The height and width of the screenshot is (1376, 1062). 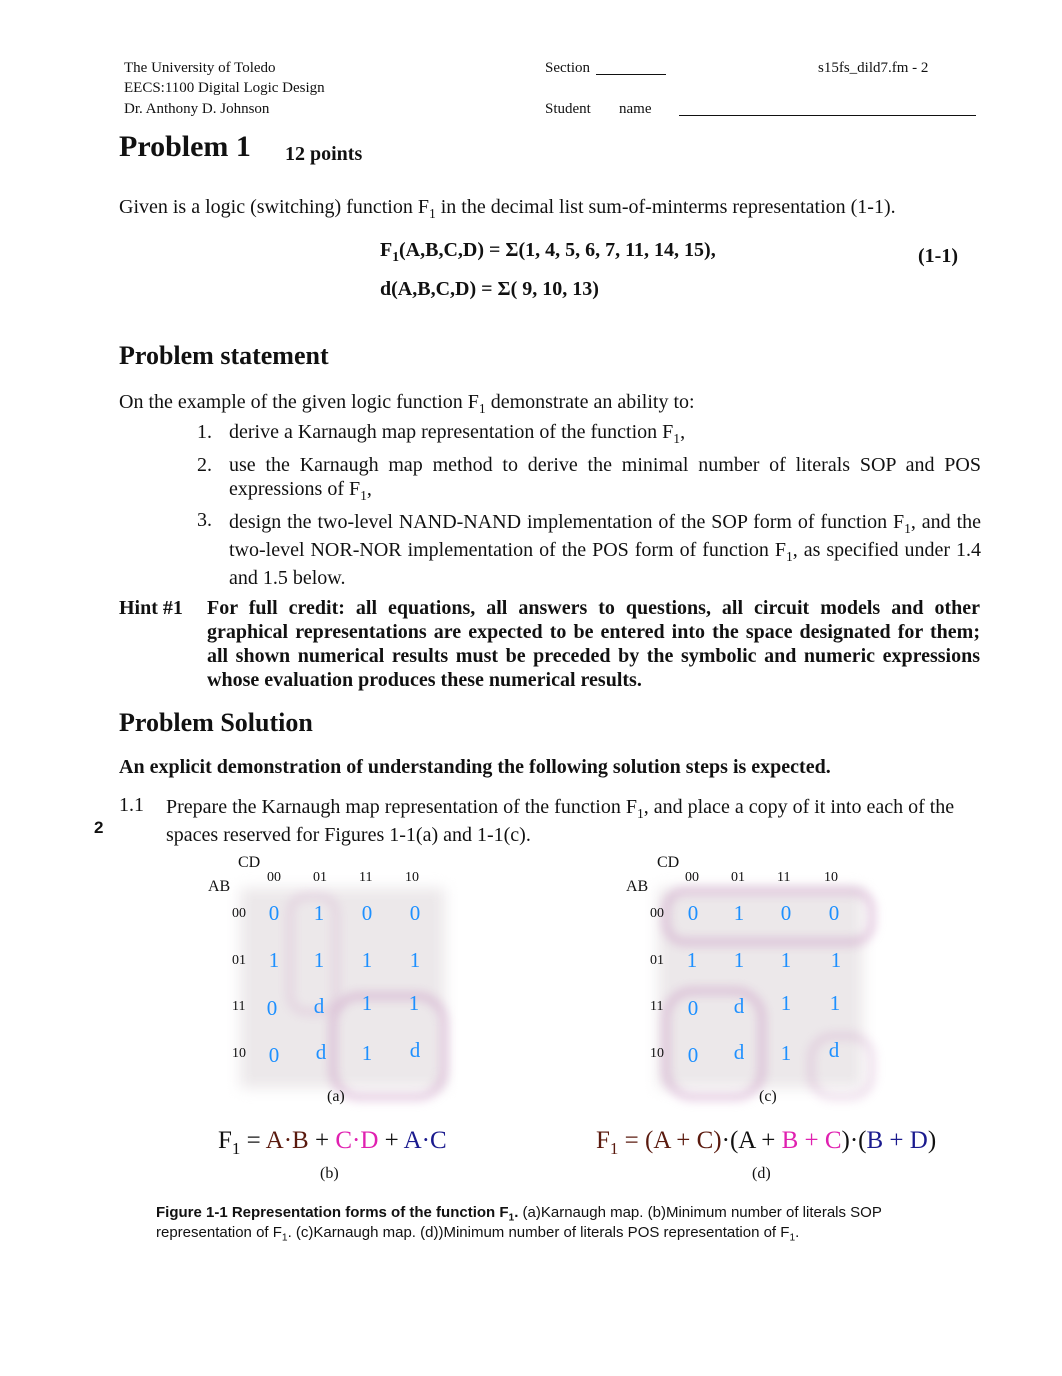 What do you see at coordinates (239, 1006) in the screenshot?
I see `kmap-a-row-label: 11` at bounding box center [239, 1006].